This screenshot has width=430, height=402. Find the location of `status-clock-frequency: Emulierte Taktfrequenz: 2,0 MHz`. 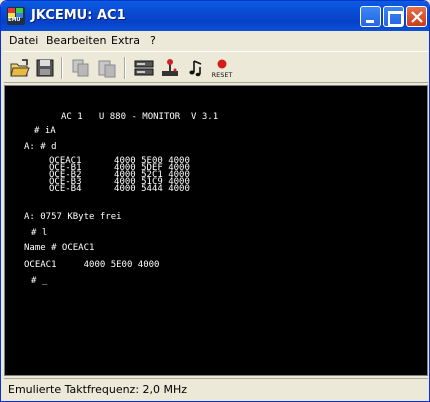

status-clock-frequency: Emulierte Taktfrequenz: 2,0 MHz is located at coordinates (98, 389).